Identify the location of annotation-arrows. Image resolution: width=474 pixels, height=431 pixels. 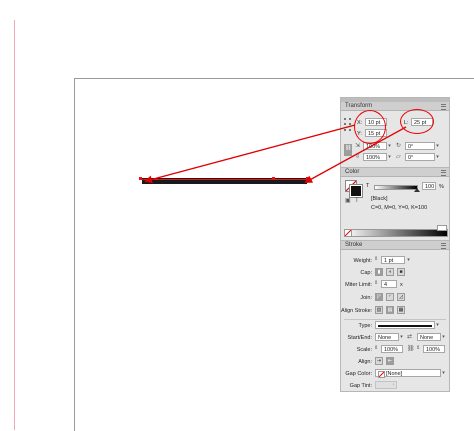
(275, 154).